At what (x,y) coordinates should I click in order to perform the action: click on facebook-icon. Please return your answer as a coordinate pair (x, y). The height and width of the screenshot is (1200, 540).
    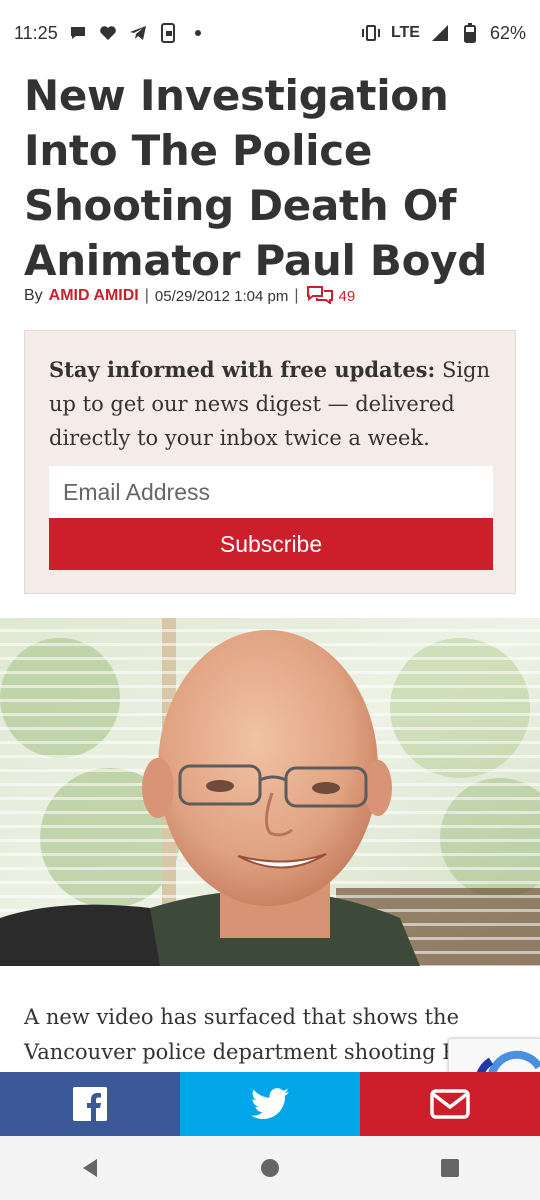
    Looking at the image, I should click on (90, 1104).